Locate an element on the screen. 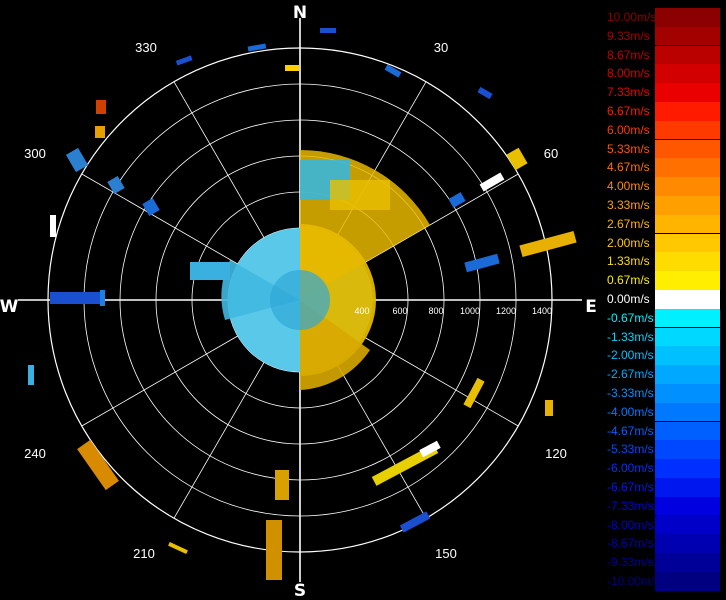  legend-row: 5.33m/s is located at coordinates (663, 149).